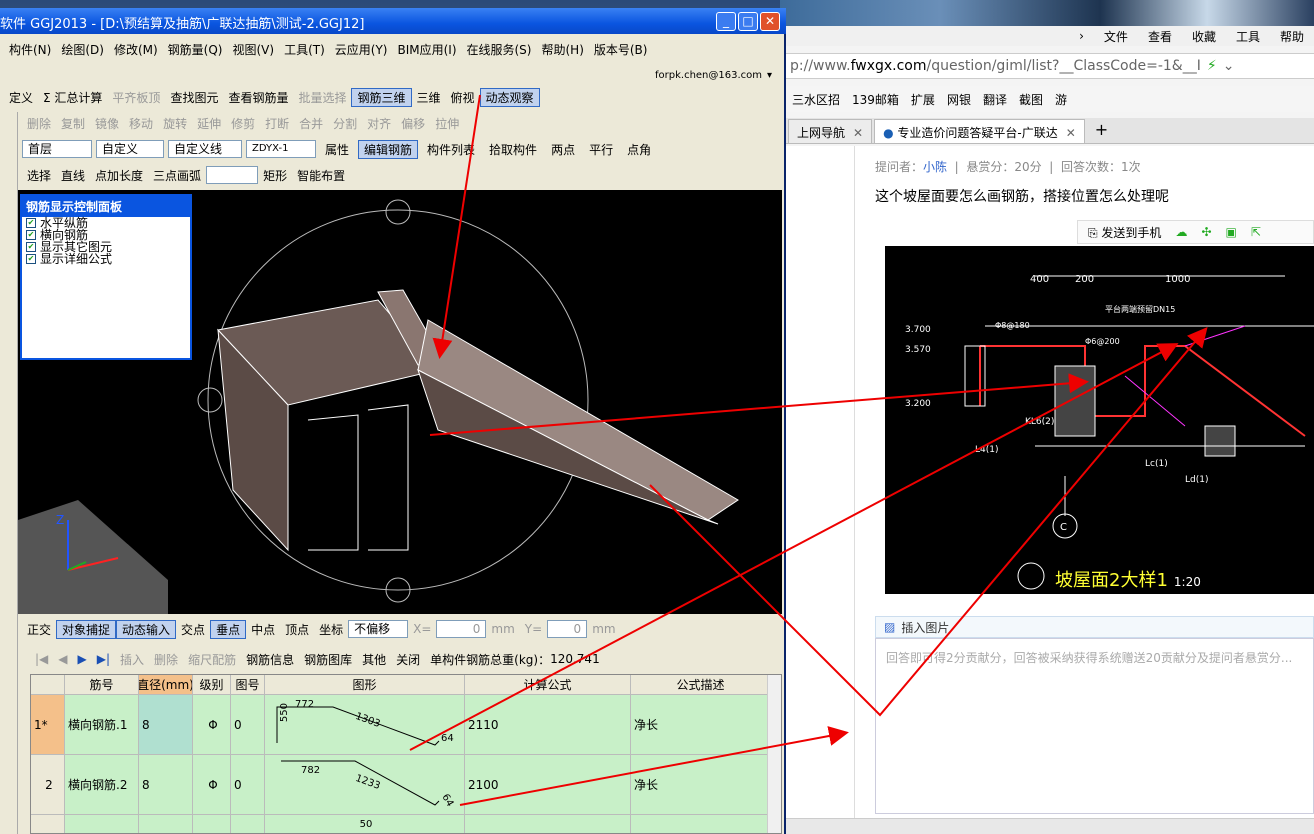 This screenshot has height=834, width=1314. What do you see at coordinates (451, 149) in the screenshot?
I see `component-list-button: 构件列表` at bounding box center [451, 149].